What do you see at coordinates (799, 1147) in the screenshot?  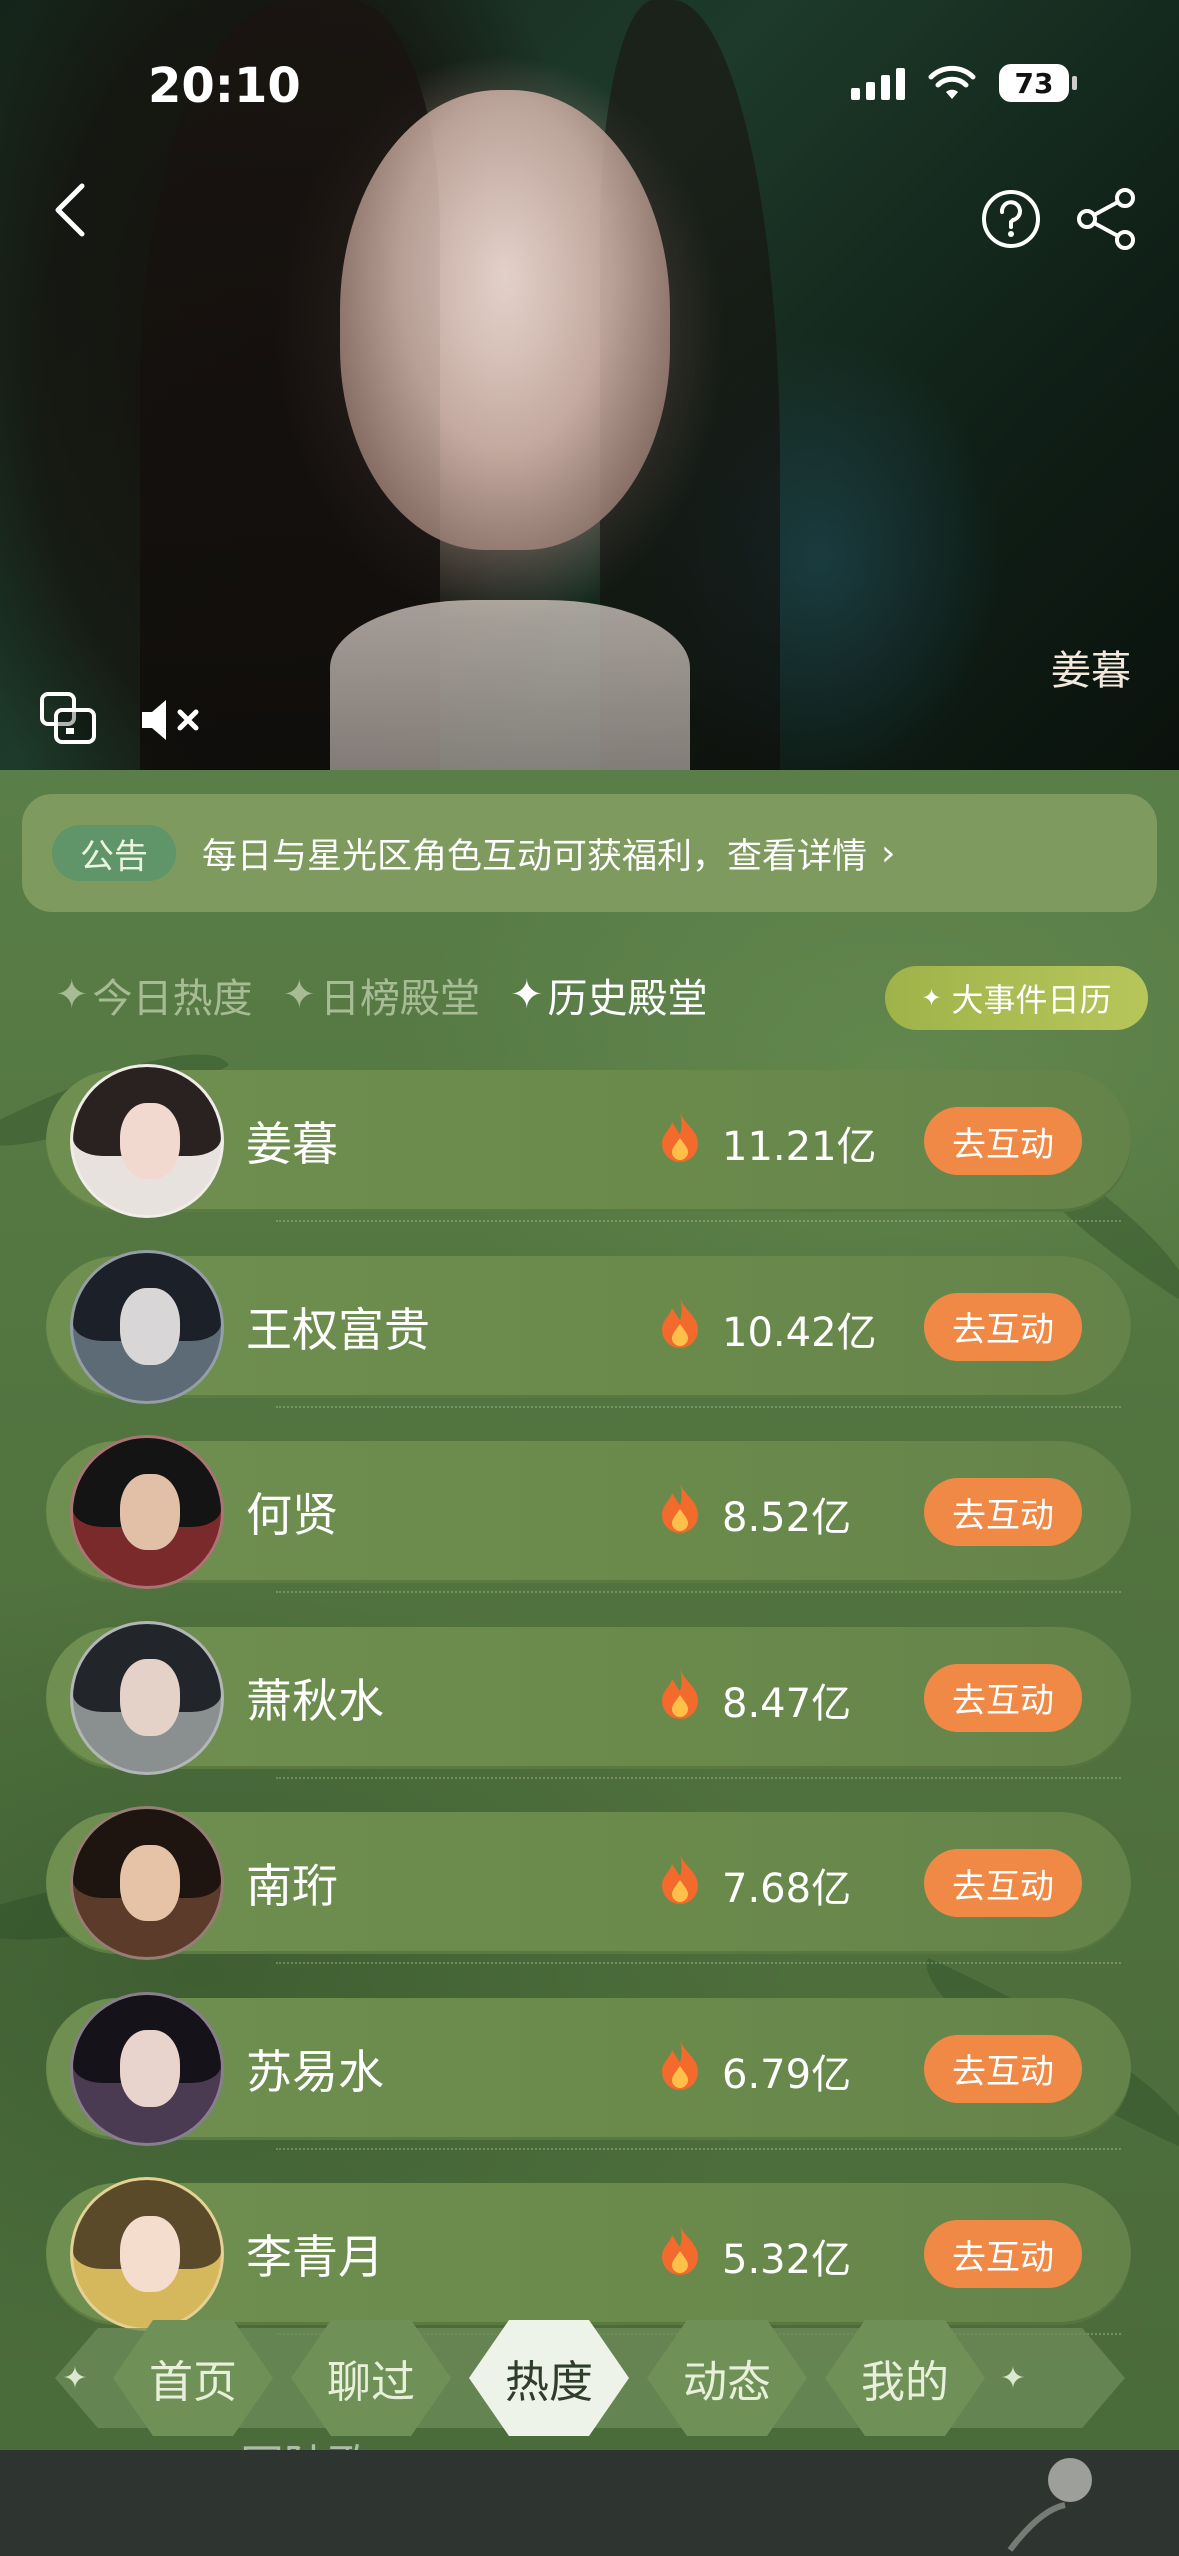 I see `heat-score: 11.21亿` at bounding box center [799, 1147].